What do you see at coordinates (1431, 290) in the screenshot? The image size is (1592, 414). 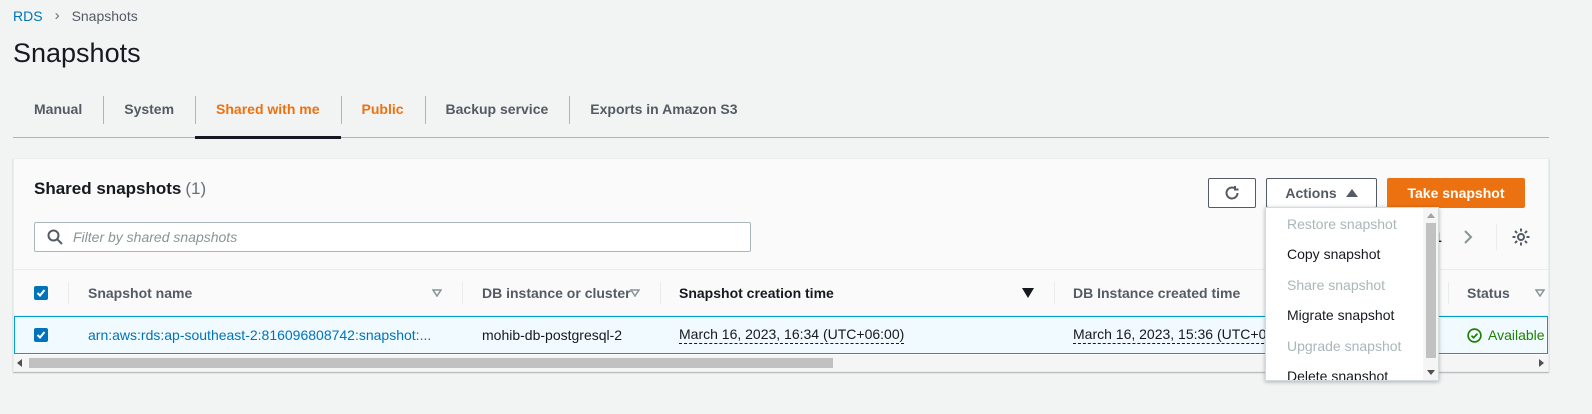 I see `menu-scrollbar-thumb` at bounding box center [1431, 290].